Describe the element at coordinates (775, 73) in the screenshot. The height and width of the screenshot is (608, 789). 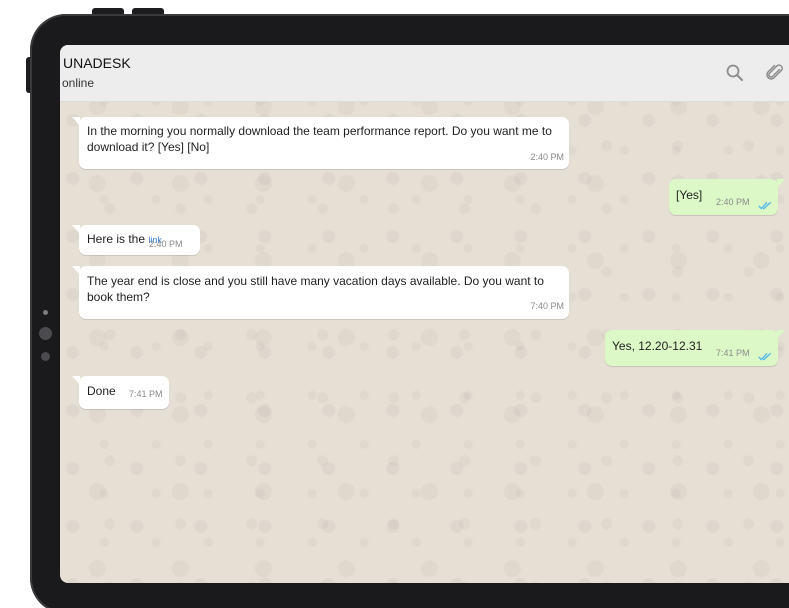
I see `paperclip-icon` at that location.